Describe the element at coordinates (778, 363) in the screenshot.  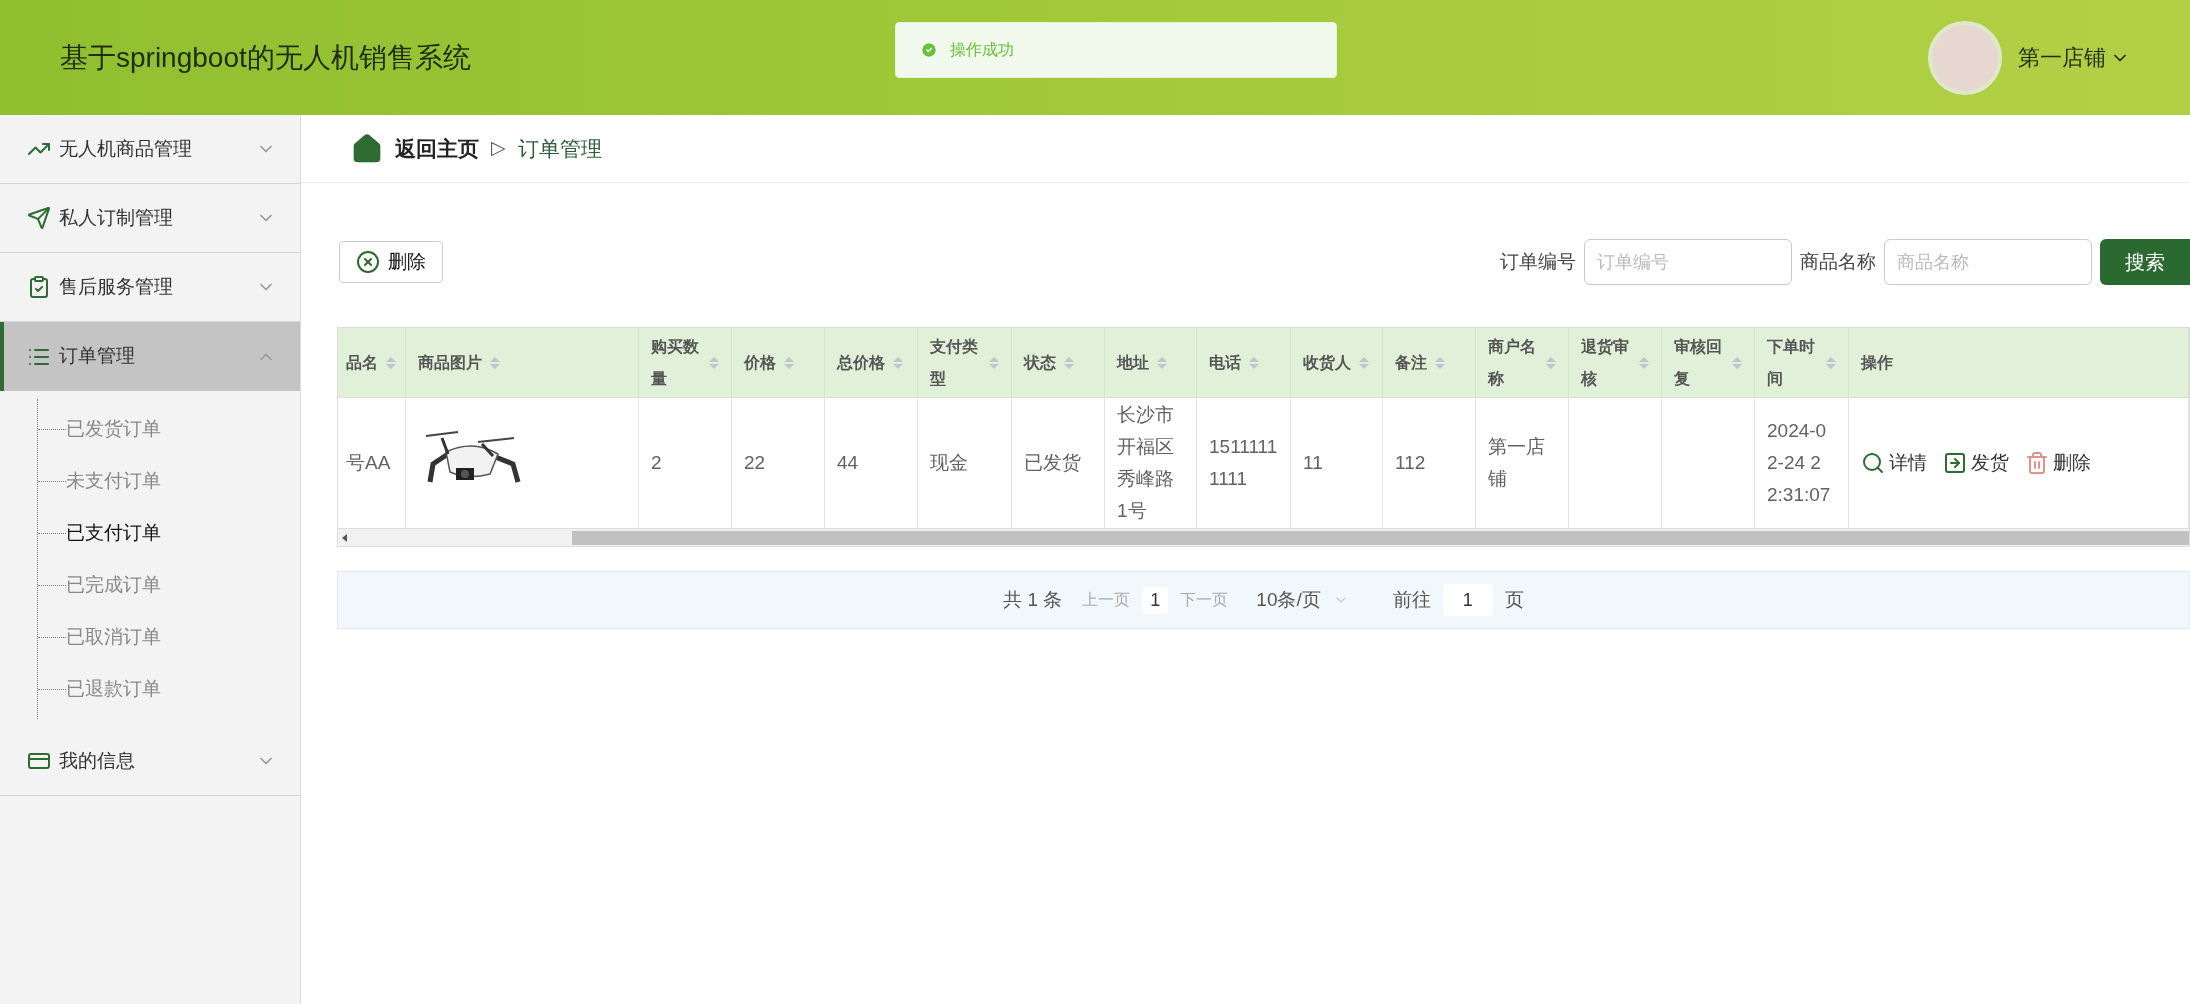
I see `column-header: 价格` at that location.